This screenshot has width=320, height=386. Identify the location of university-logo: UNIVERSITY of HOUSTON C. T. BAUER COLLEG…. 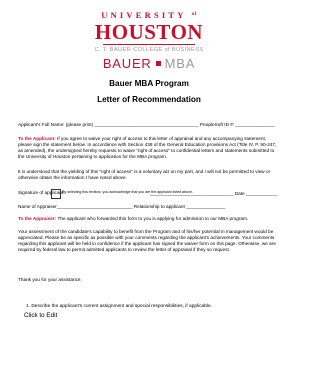
(149, 40).